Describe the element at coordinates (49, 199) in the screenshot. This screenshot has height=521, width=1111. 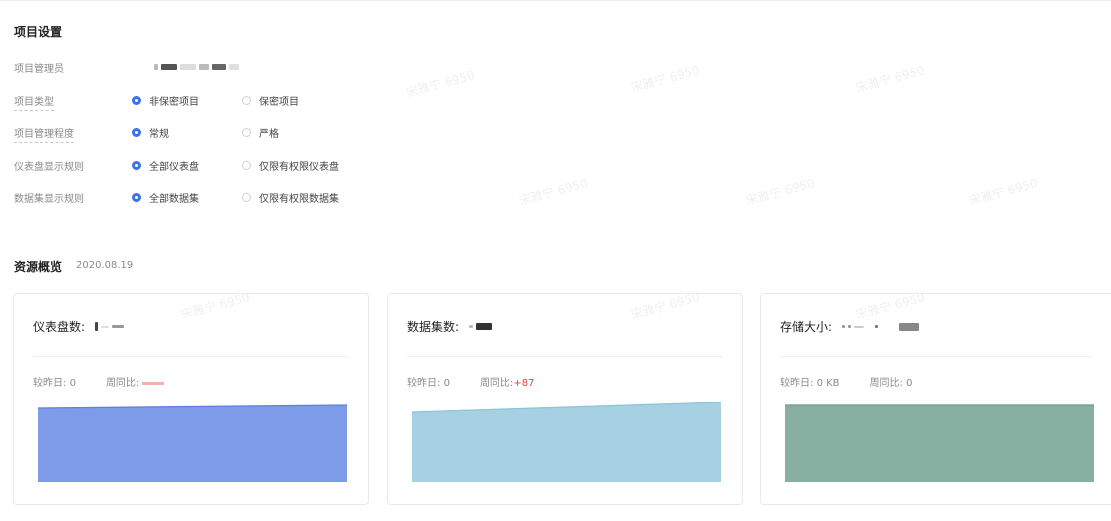
I see `dataset-rule-label: 数据集显示规则` at that location.